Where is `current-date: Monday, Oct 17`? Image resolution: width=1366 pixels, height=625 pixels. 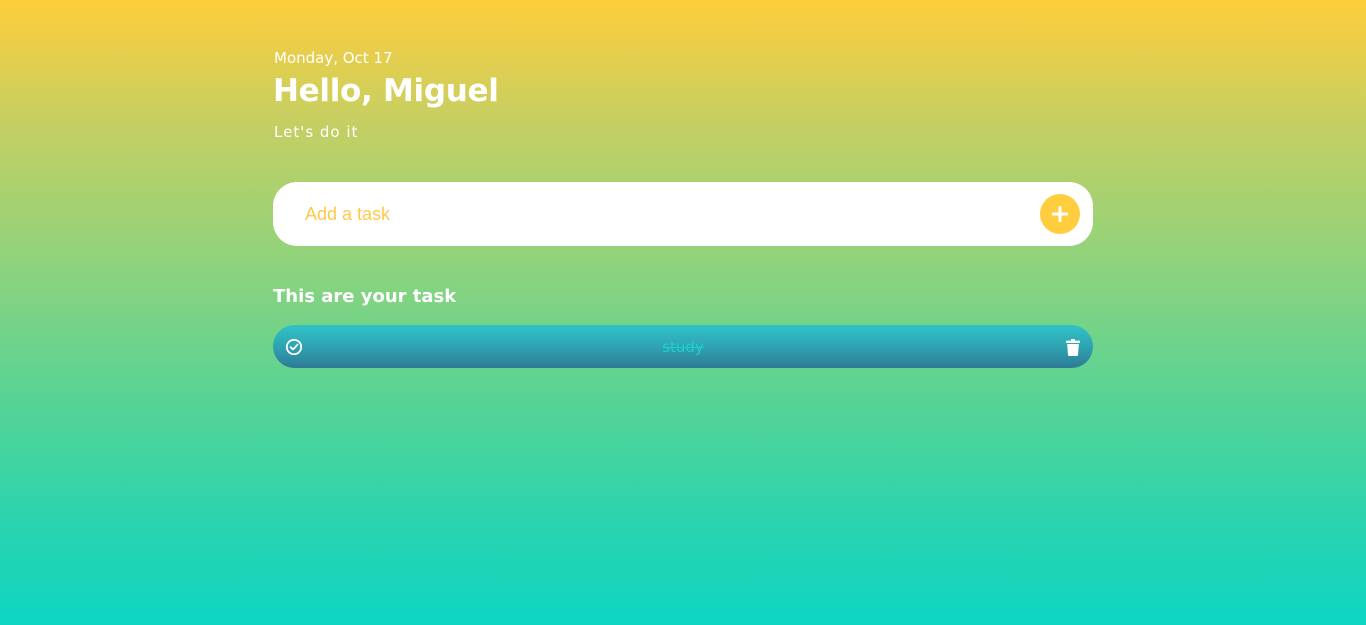 current-date: Monday, Oct 17 is located at coordinates (333, 58).